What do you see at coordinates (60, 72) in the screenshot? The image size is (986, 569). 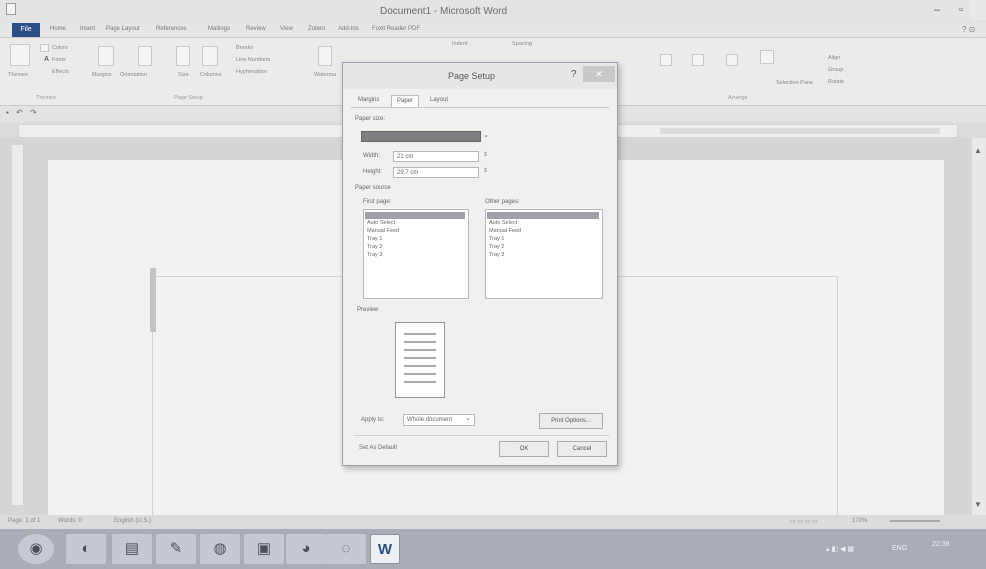 I see `effects-button: Effects` at bounding box center [60, 72].